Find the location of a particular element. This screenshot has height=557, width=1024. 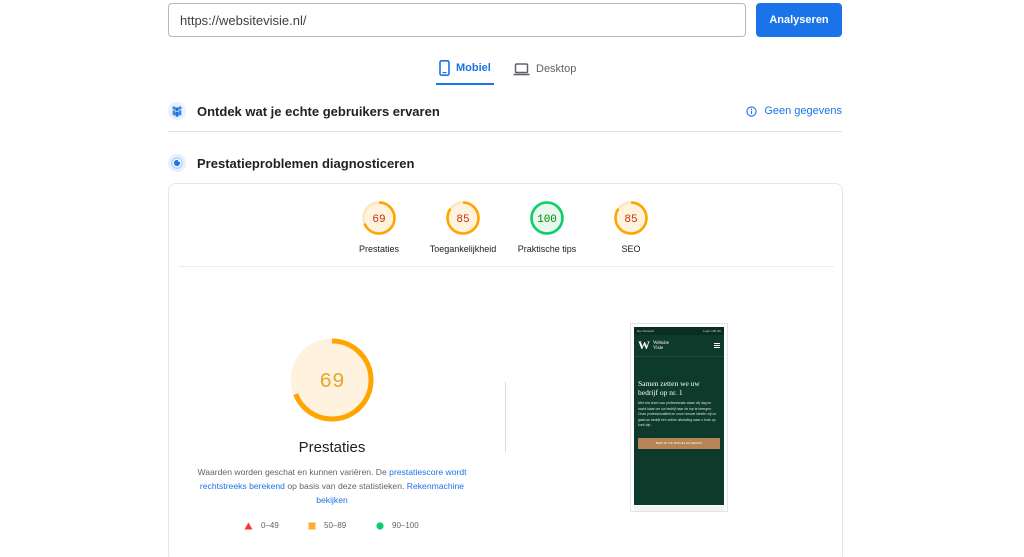

lab-icon is located at coordinates (177, 163).